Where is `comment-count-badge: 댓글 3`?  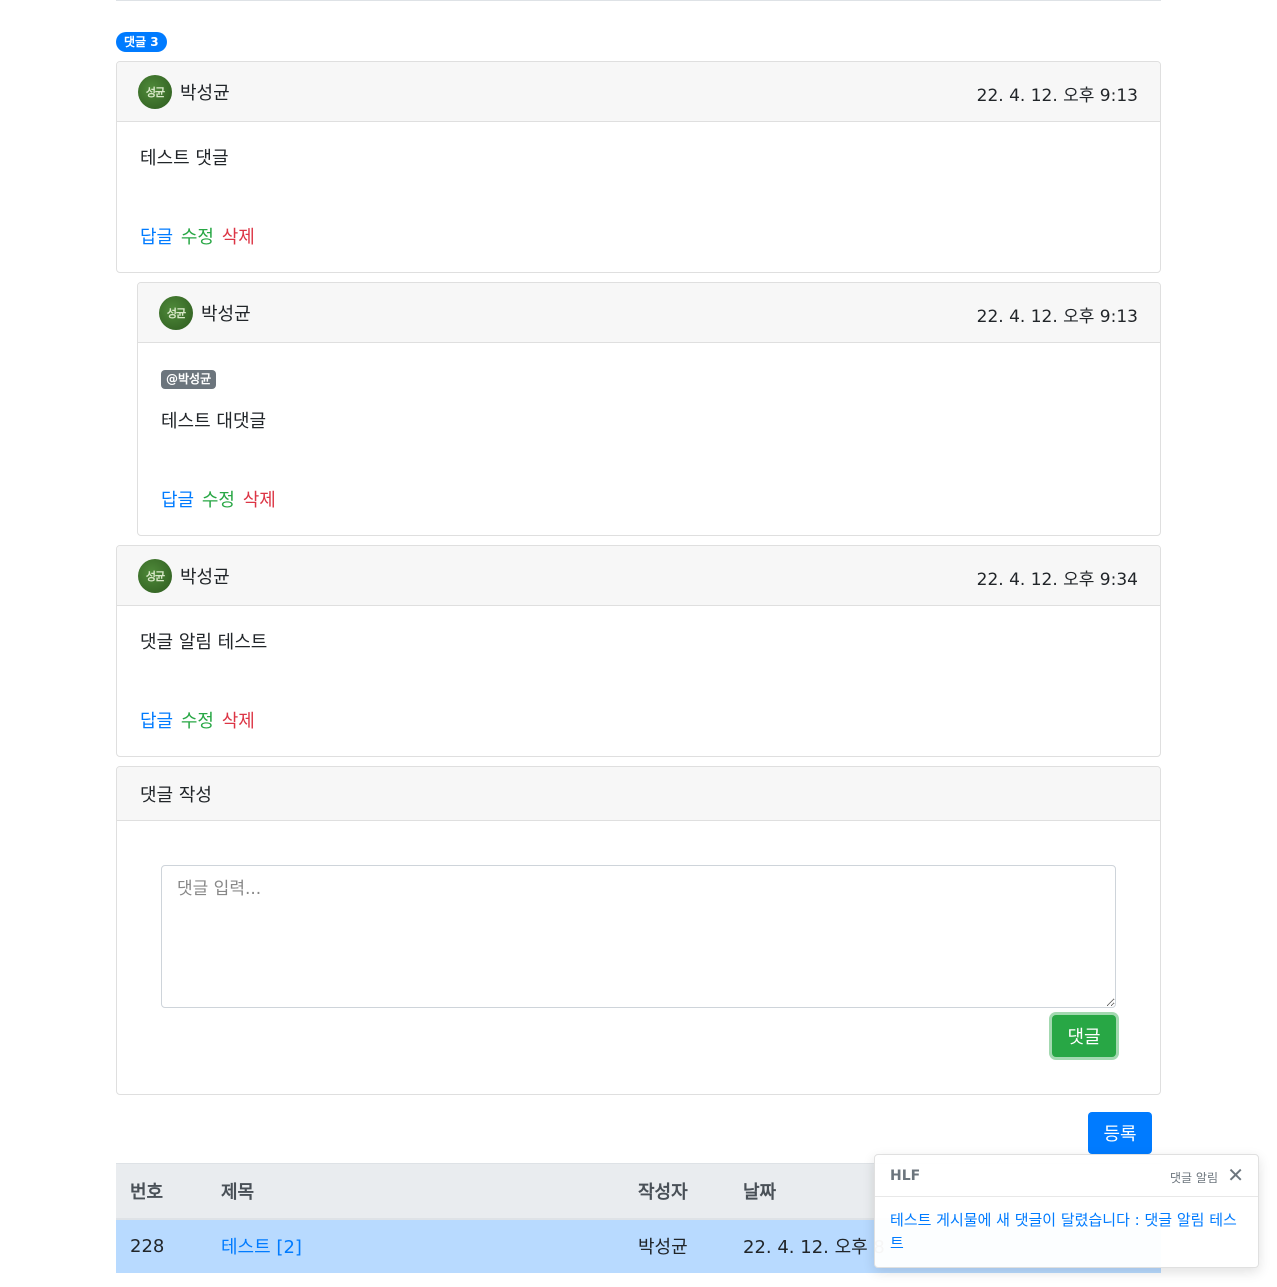
comment-count-badge: 댓글 3 is located at coordinates (141, 42).